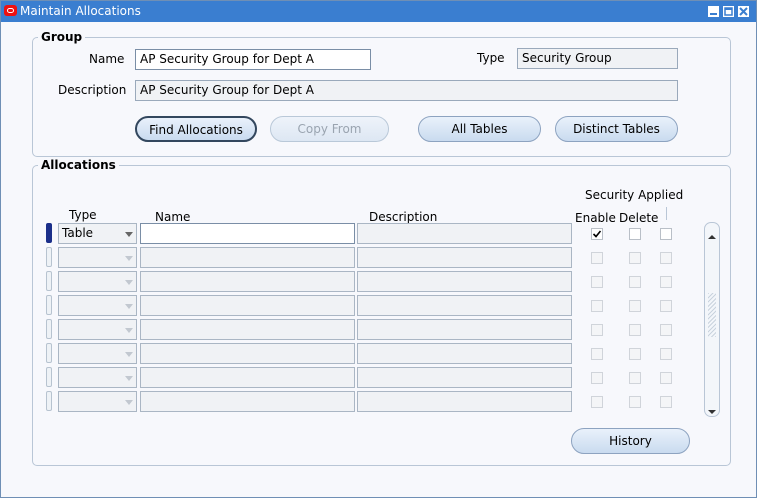 This screenshot has width=757, height=498. Describe the element at coordinates (80, 11) in the screenshot. I see `window-title: Maintain Allocations` at that location.